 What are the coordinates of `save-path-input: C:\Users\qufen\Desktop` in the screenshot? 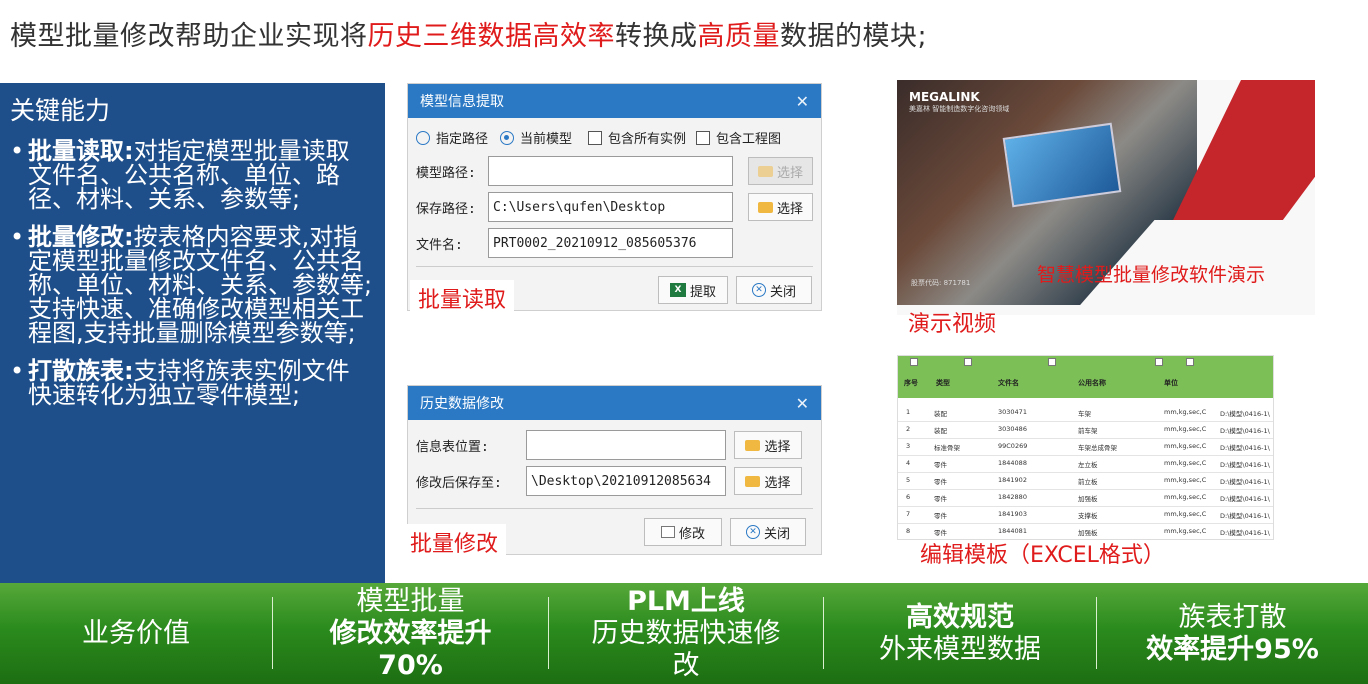 It's located at (610, 207).